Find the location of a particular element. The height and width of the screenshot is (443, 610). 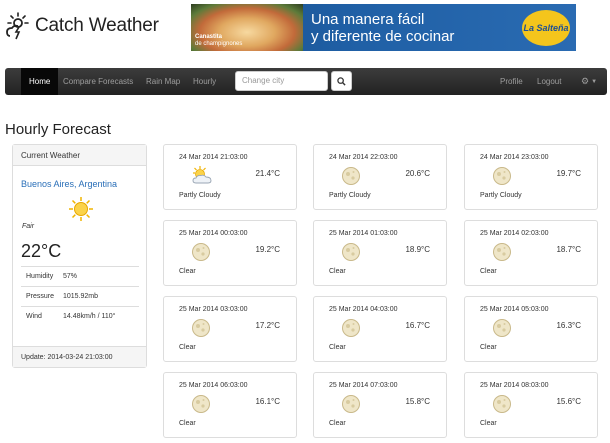

page-title: Hourly Forecast is located at coordinates (58, 129).